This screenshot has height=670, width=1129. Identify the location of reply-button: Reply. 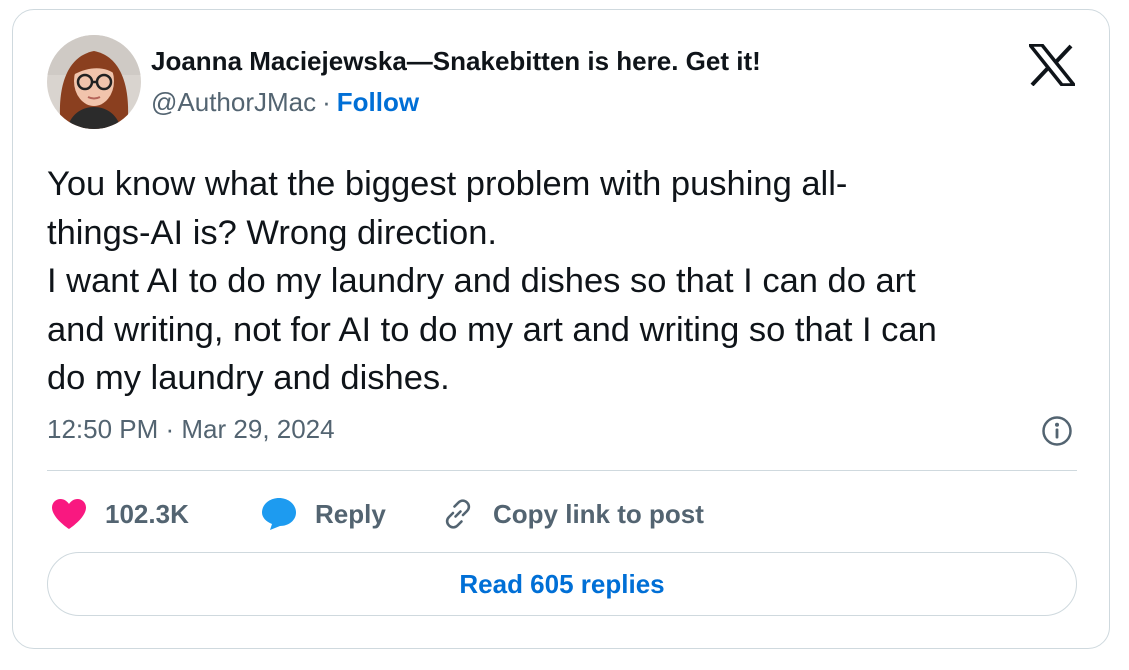
(323, 514).